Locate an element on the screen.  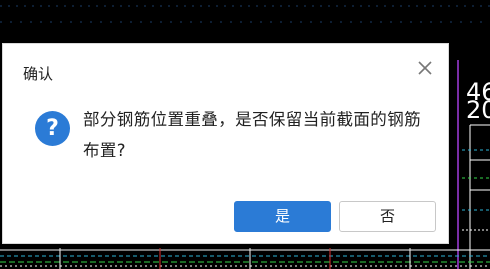
yes-button: 是 is located at coordinates (282, 216).